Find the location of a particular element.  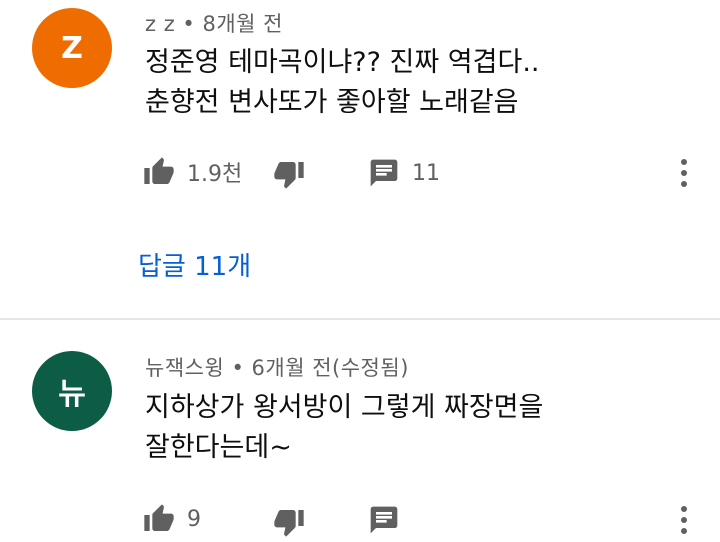

like-button: 9 is located at coordinates (172, 519).